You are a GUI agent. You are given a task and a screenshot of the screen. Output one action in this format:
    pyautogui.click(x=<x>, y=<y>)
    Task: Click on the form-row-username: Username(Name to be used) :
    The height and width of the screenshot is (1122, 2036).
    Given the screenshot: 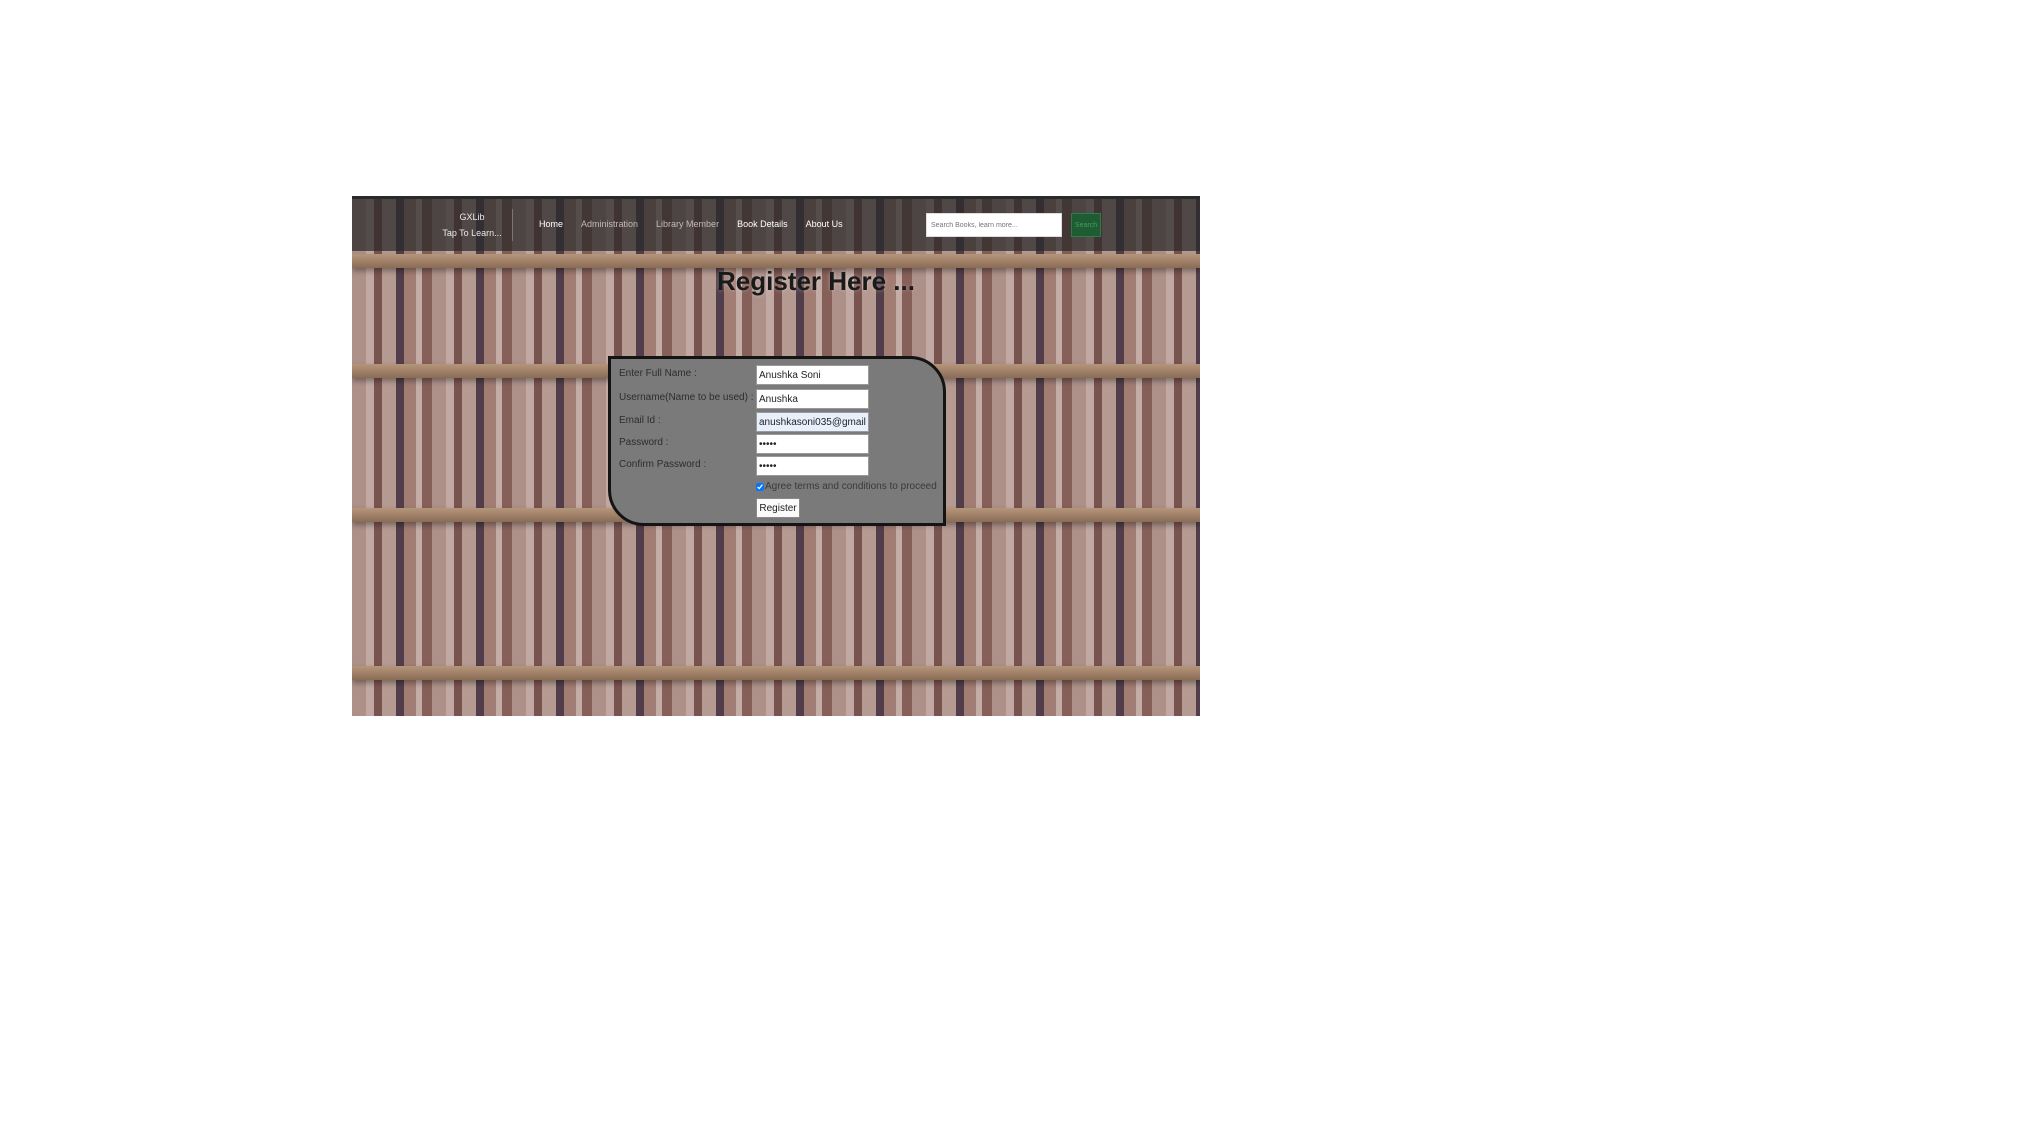 What is the action you would take?
    pyautogui.click(x=779, y=400)
    